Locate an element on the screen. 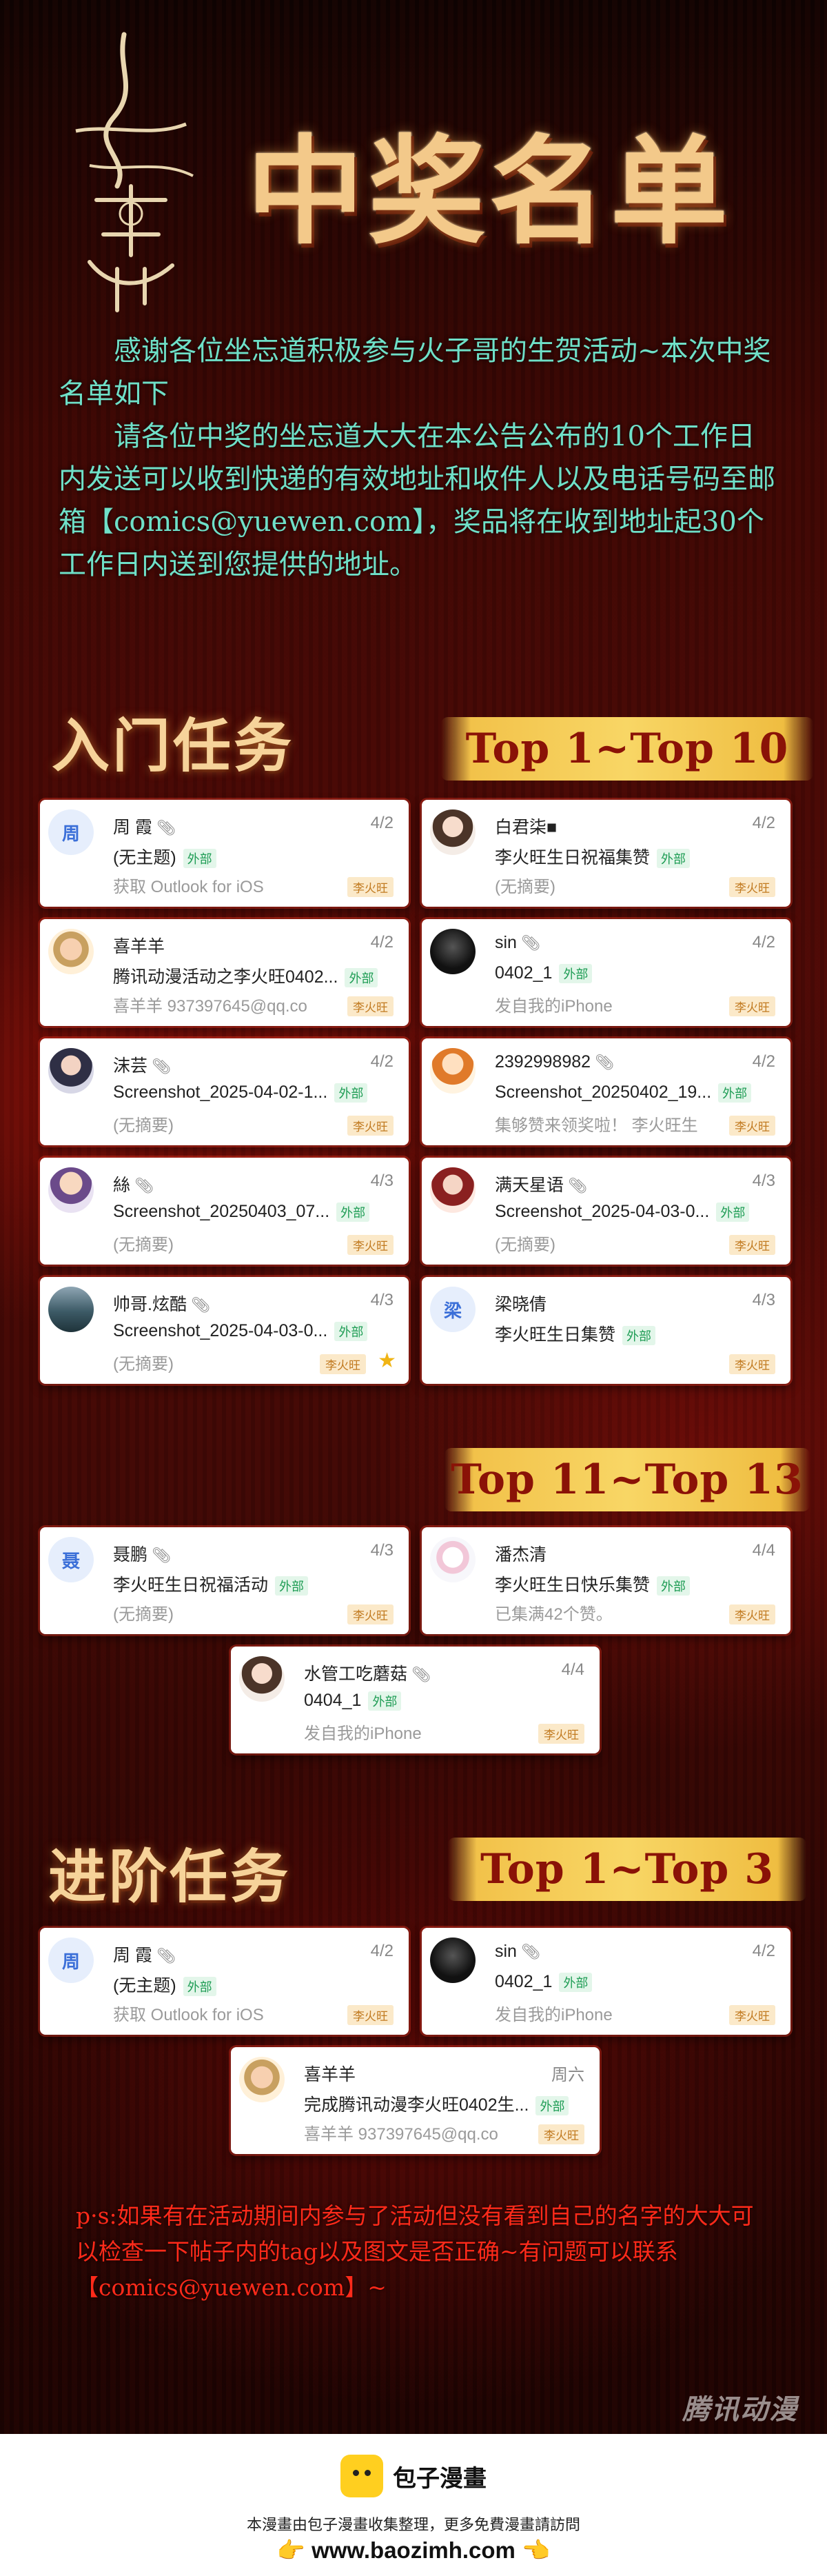  sender-name-text: 聂鹏 is located at coordinates (130, 1554).